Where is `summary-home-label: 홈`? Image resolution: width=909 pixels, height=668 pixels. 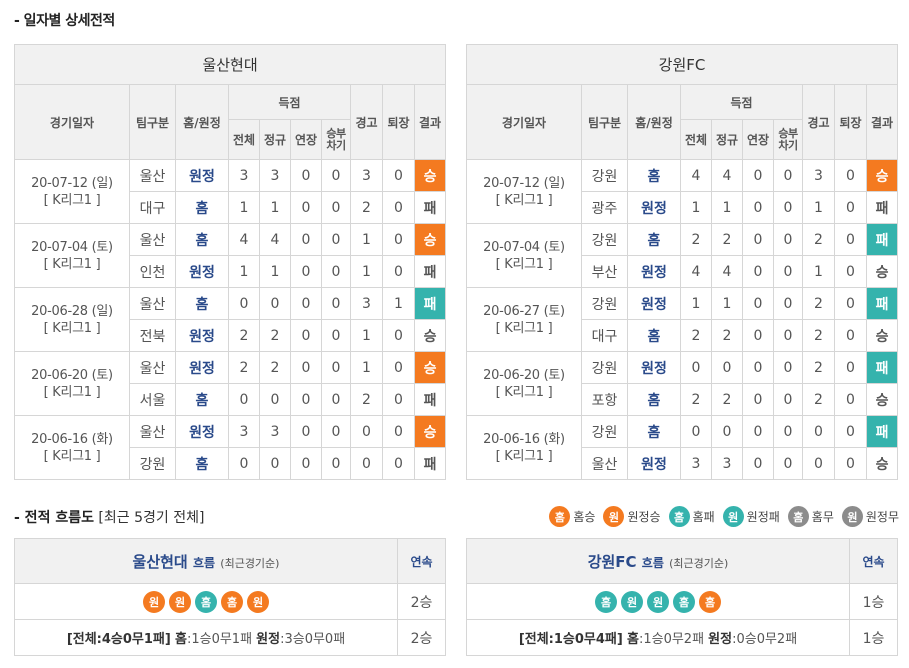
summary-home-label: 홈 is located at coordinates (180, 639).